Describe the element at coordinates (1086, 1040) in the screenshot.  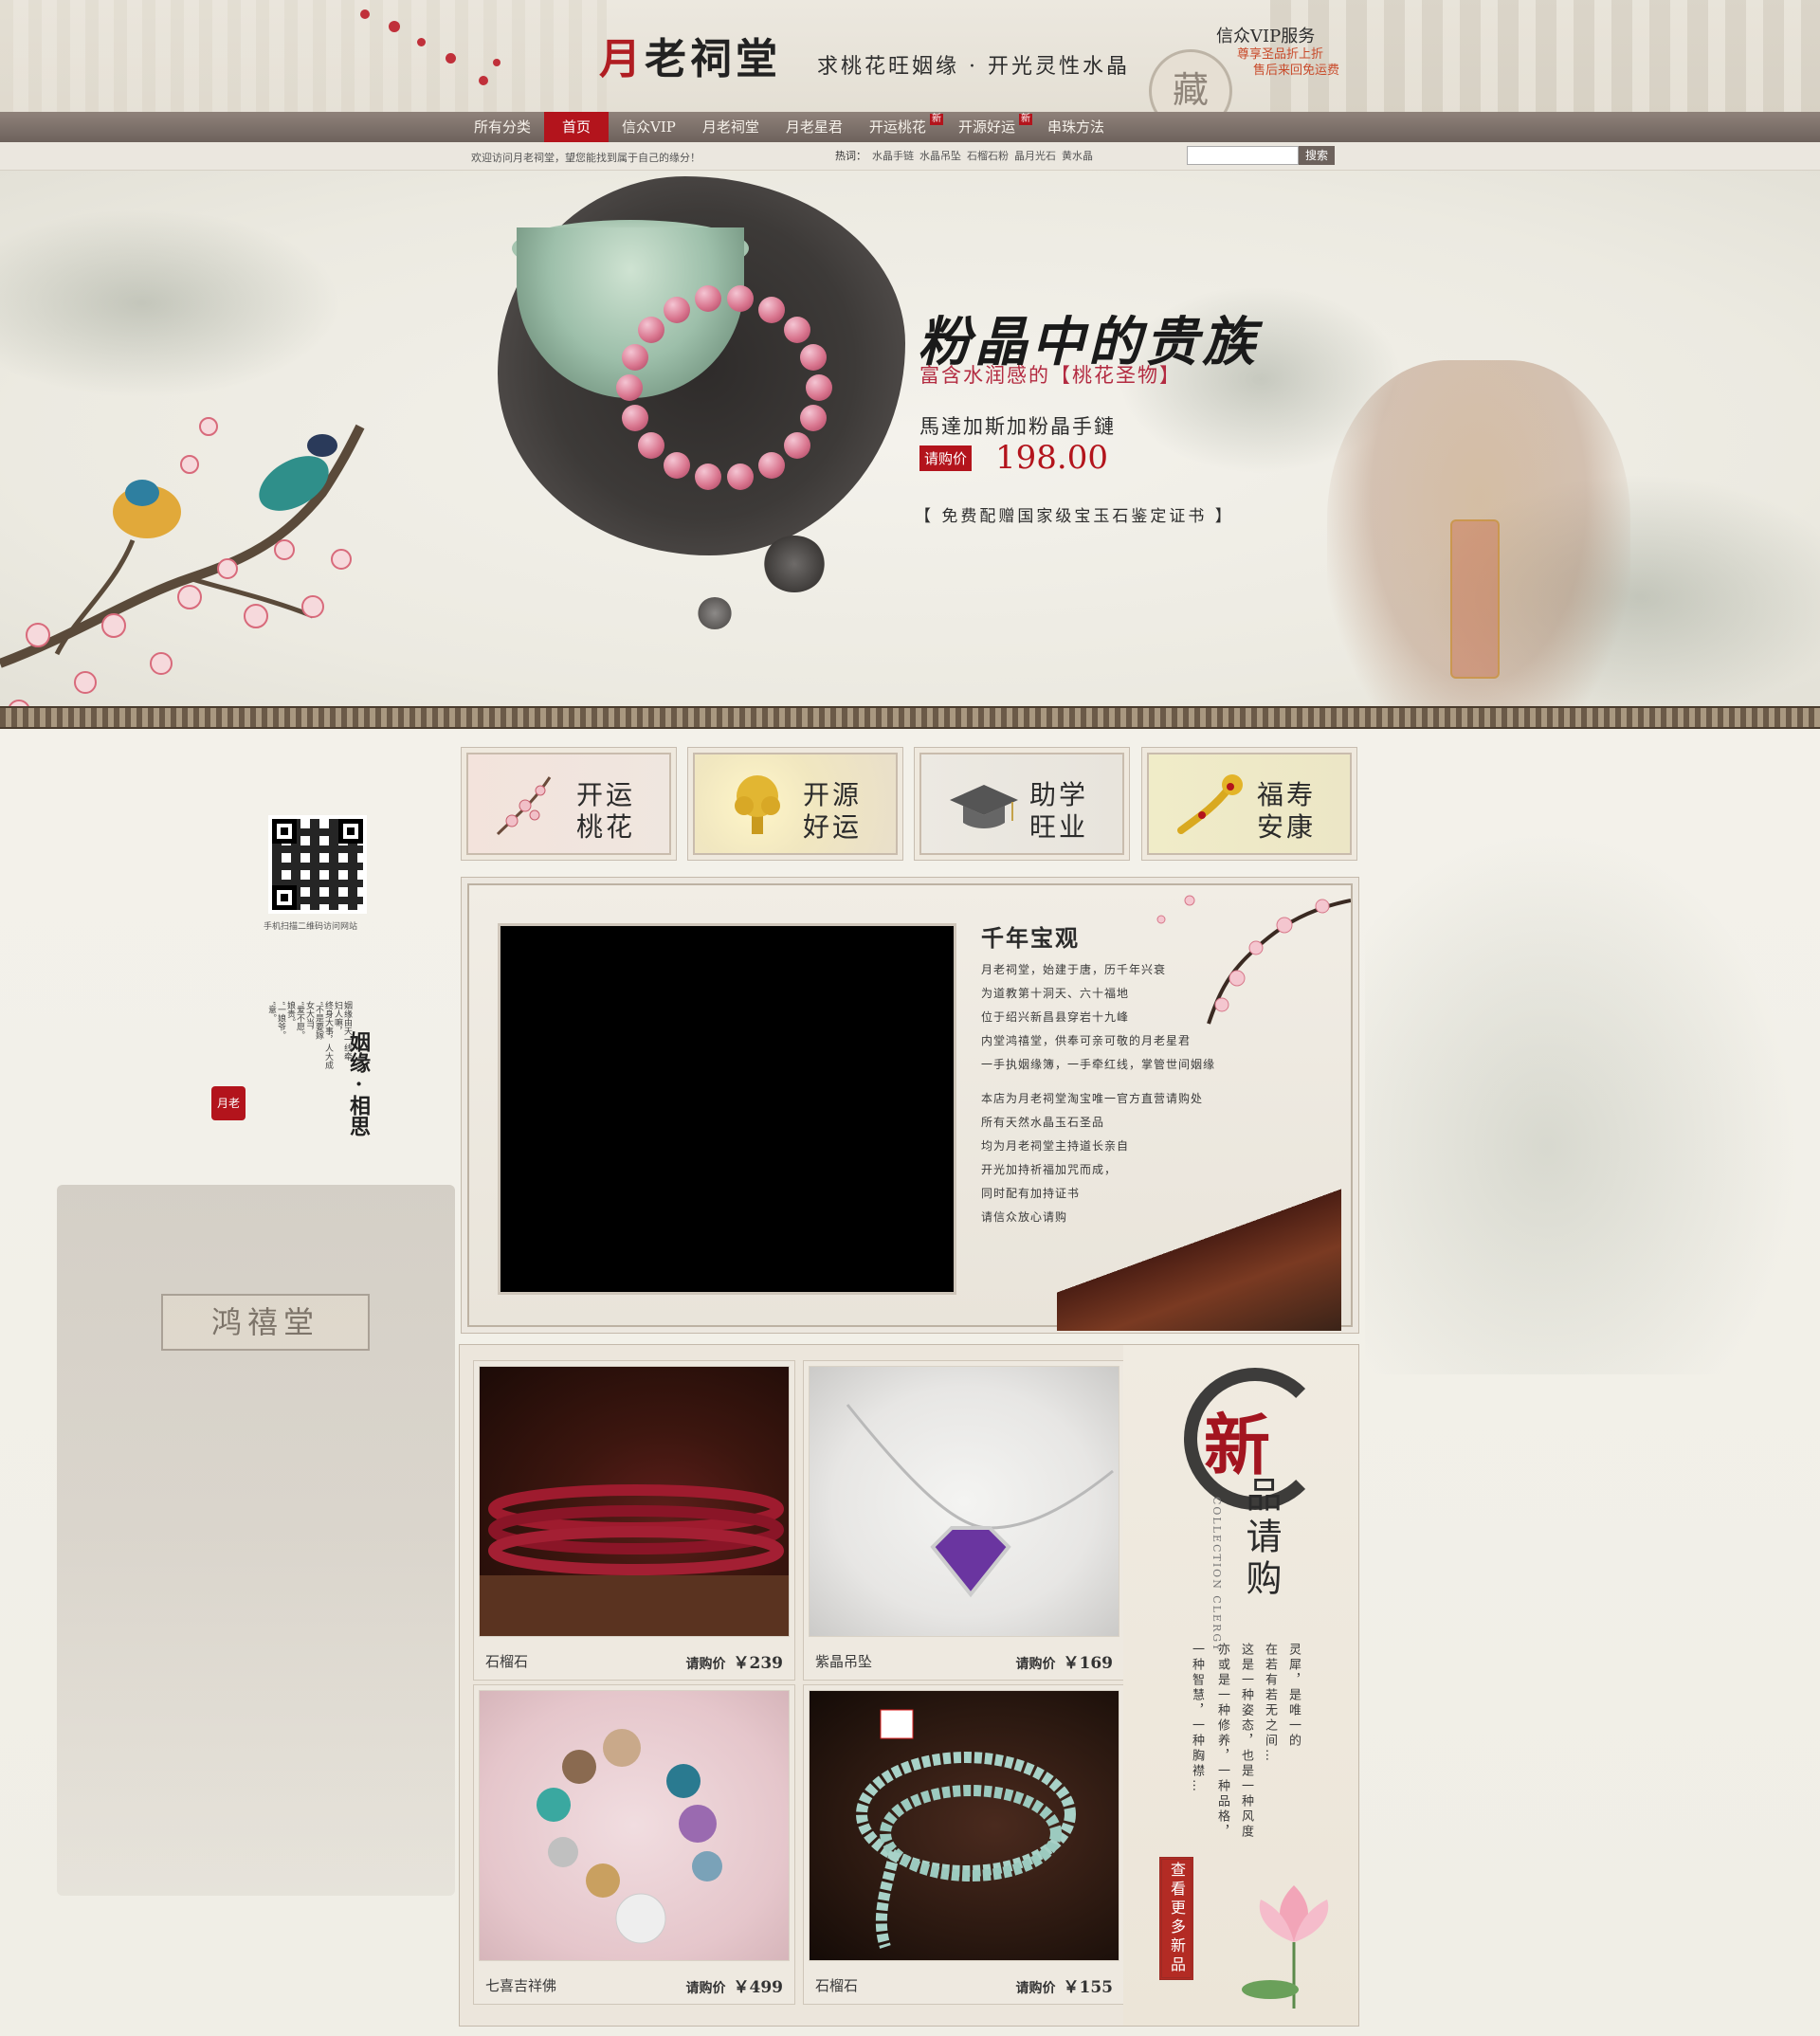
I see `heritage-text-line: 内堂鸿禧堂，供奉可亲可敬的月老星君` at that location.